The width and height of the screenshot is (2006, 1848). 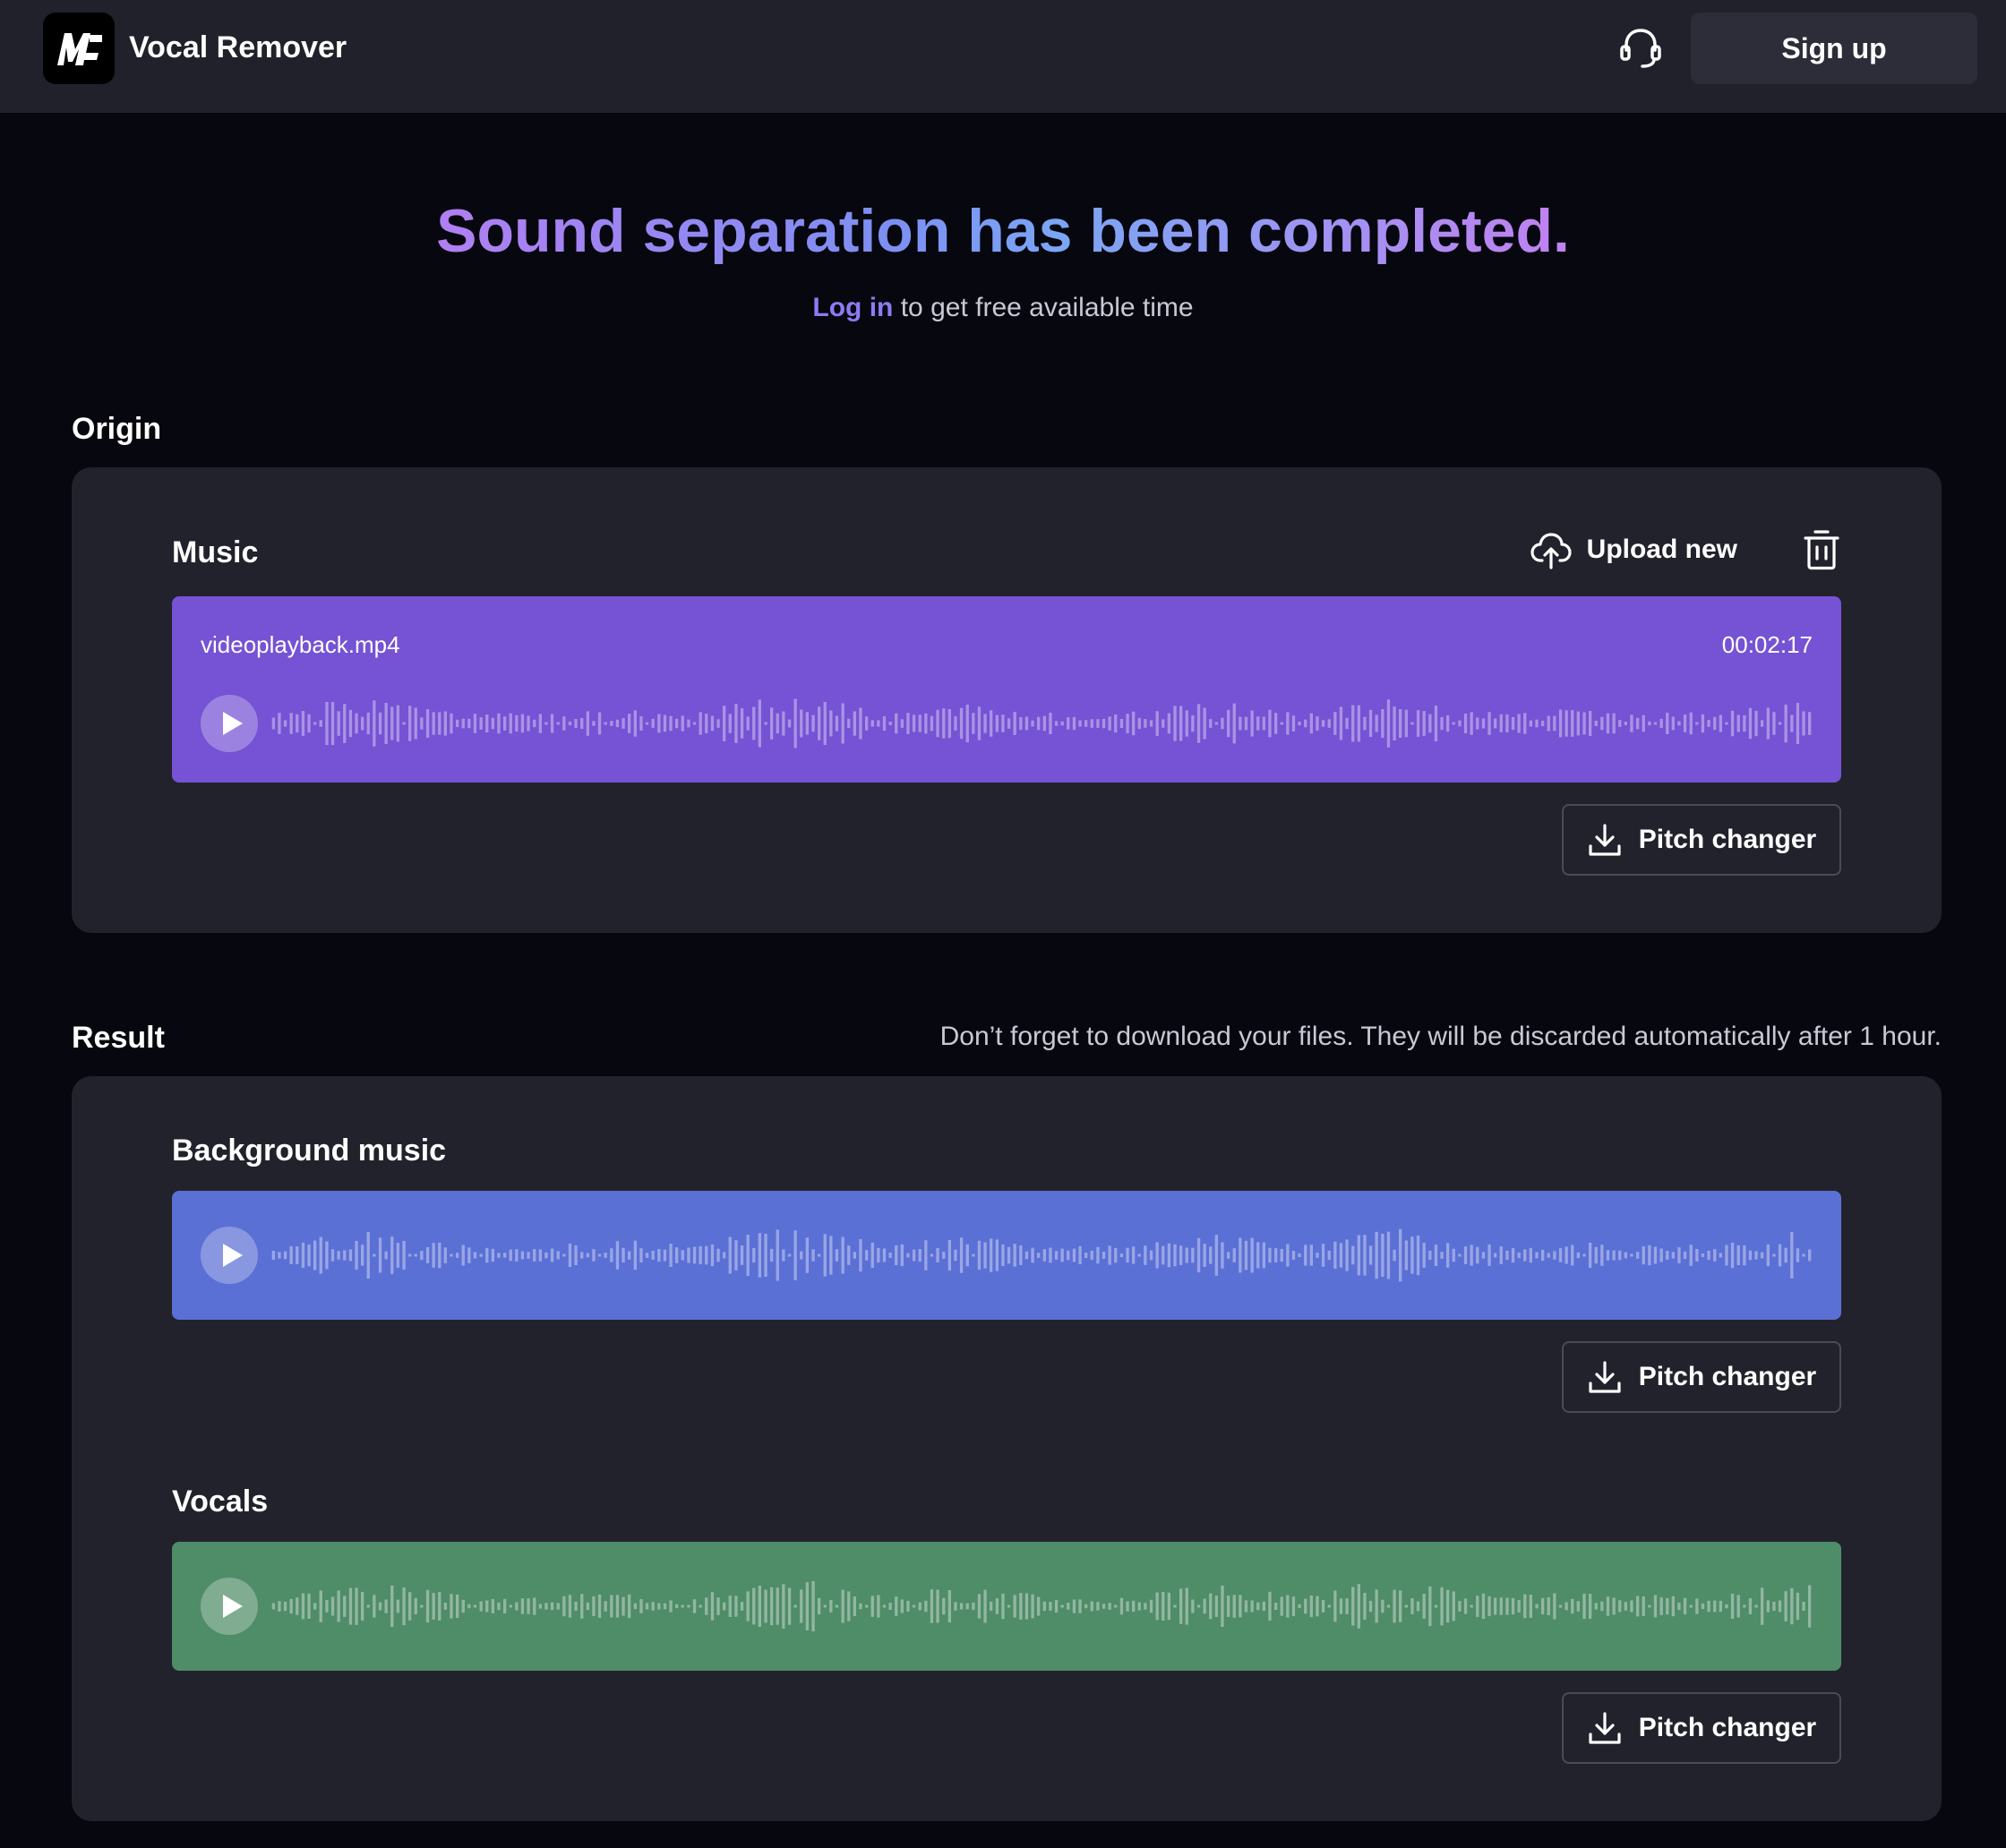 I want to click on page-title-text: Sound separation has been completed., so click(x=1003, y=231).